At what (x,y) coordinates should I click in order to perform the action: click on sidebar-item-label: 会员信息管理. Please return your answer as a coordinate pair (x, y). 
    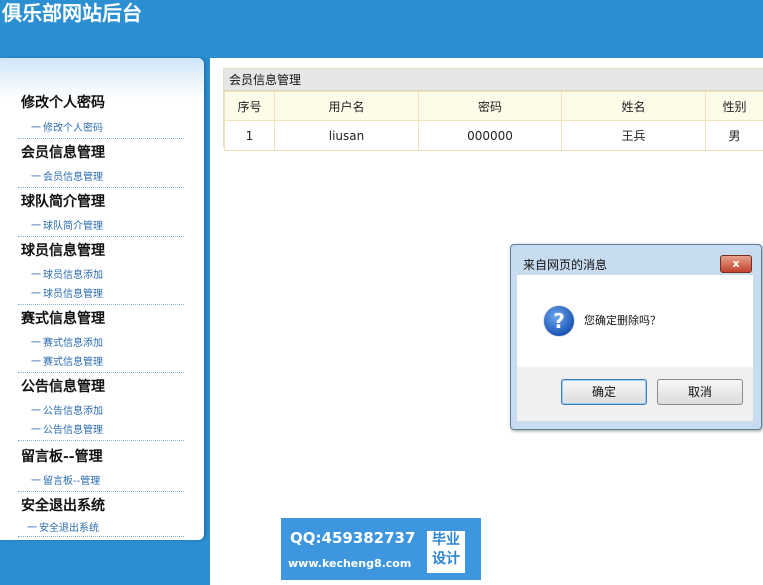
    Looking at the image, I should click on (73, 177).